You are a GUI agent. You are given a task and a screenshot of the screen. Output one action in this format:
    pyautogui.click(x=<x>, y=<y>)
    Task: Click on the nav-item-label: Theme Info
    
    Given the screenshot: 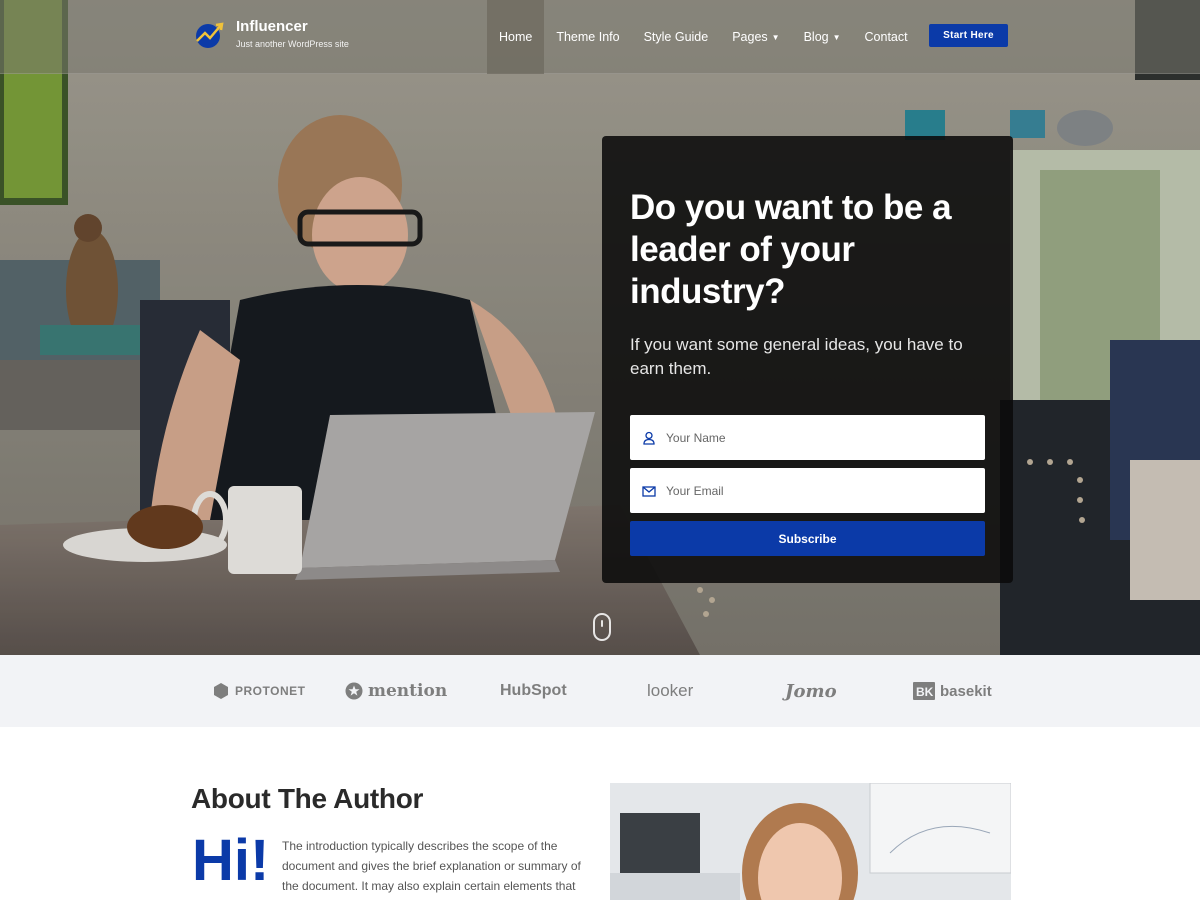 What is the action you would take?
    pyautogui.click(x=588, y=37)
    